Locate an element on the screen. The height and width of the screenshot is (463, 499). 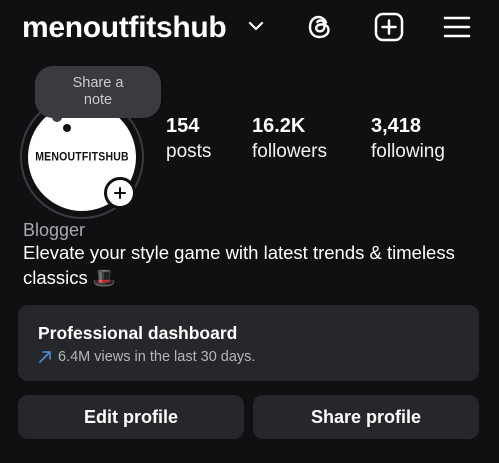
followers-stat: 16.2K followers is located at coordinates (289, 139).